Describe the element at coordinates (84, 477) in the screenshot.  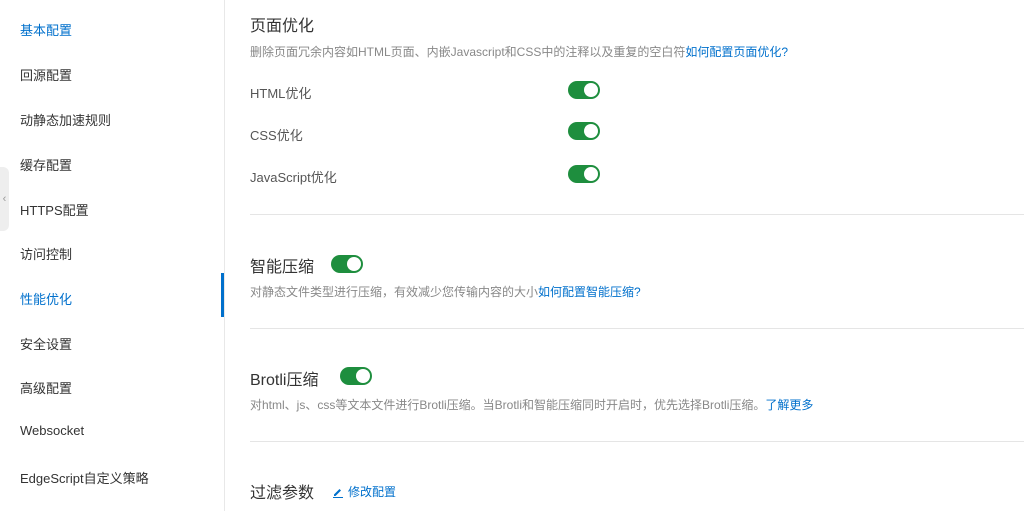
I see `sidebar-item-edgescript: EdgeScript自定义策略` at that location.